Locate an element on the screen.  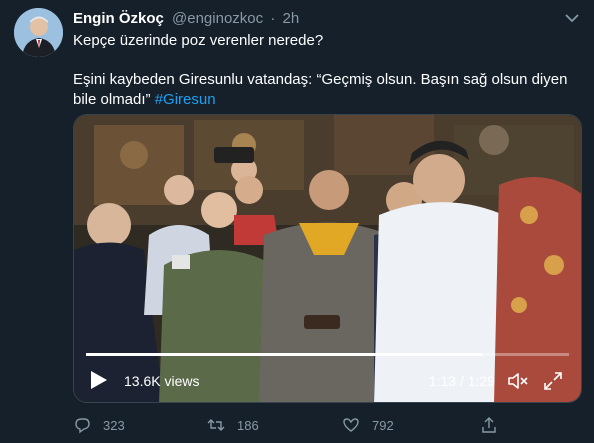
share-icon is located at coordinates (489, 425).